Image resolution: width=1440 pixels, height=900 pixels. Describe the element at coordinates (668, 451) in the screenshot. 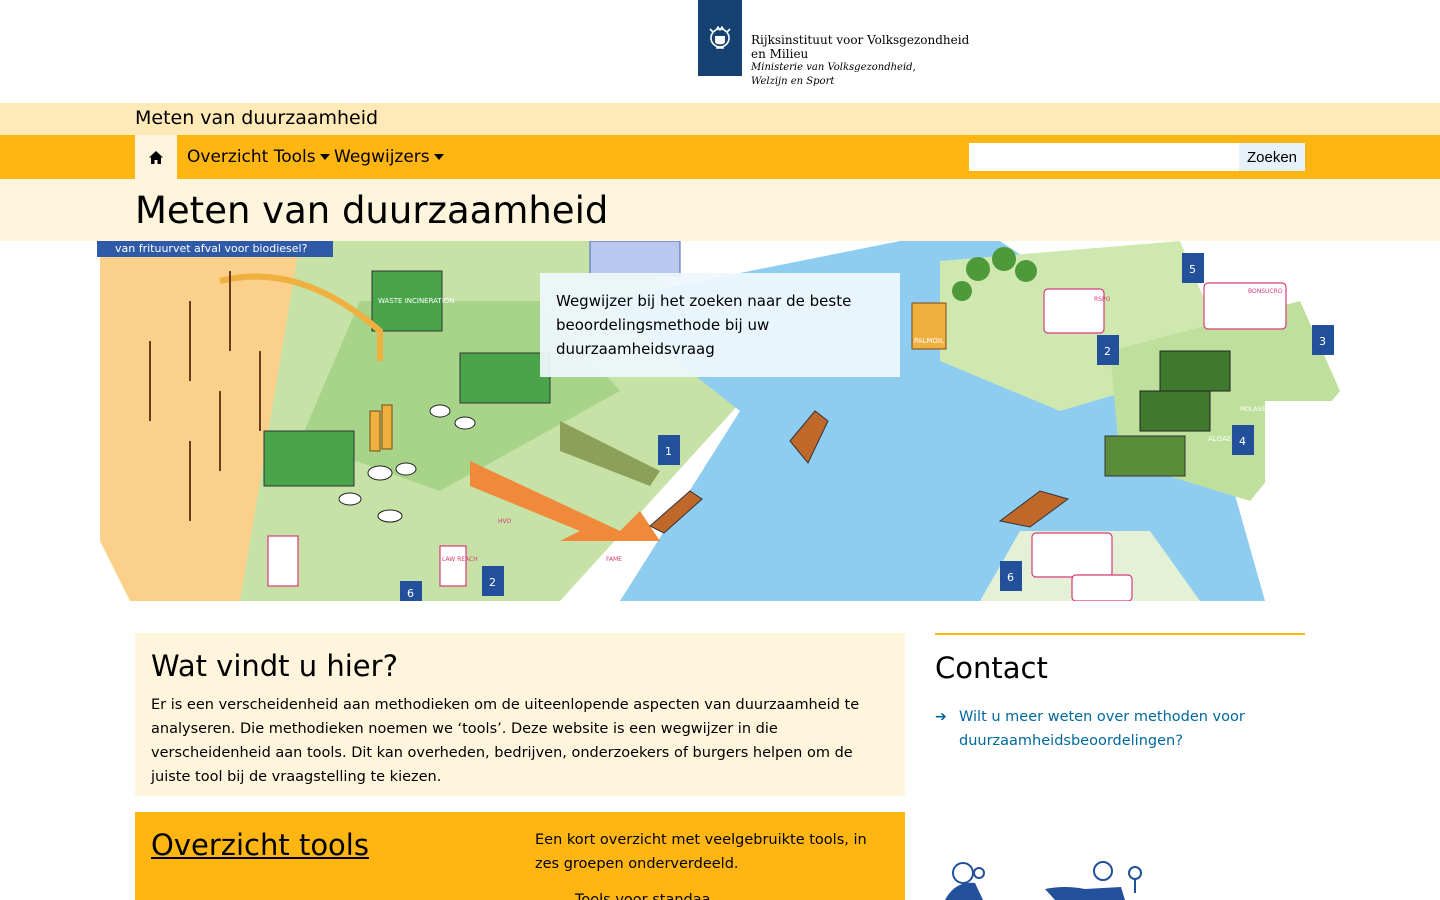

I see `svg-text: 1` at that location.